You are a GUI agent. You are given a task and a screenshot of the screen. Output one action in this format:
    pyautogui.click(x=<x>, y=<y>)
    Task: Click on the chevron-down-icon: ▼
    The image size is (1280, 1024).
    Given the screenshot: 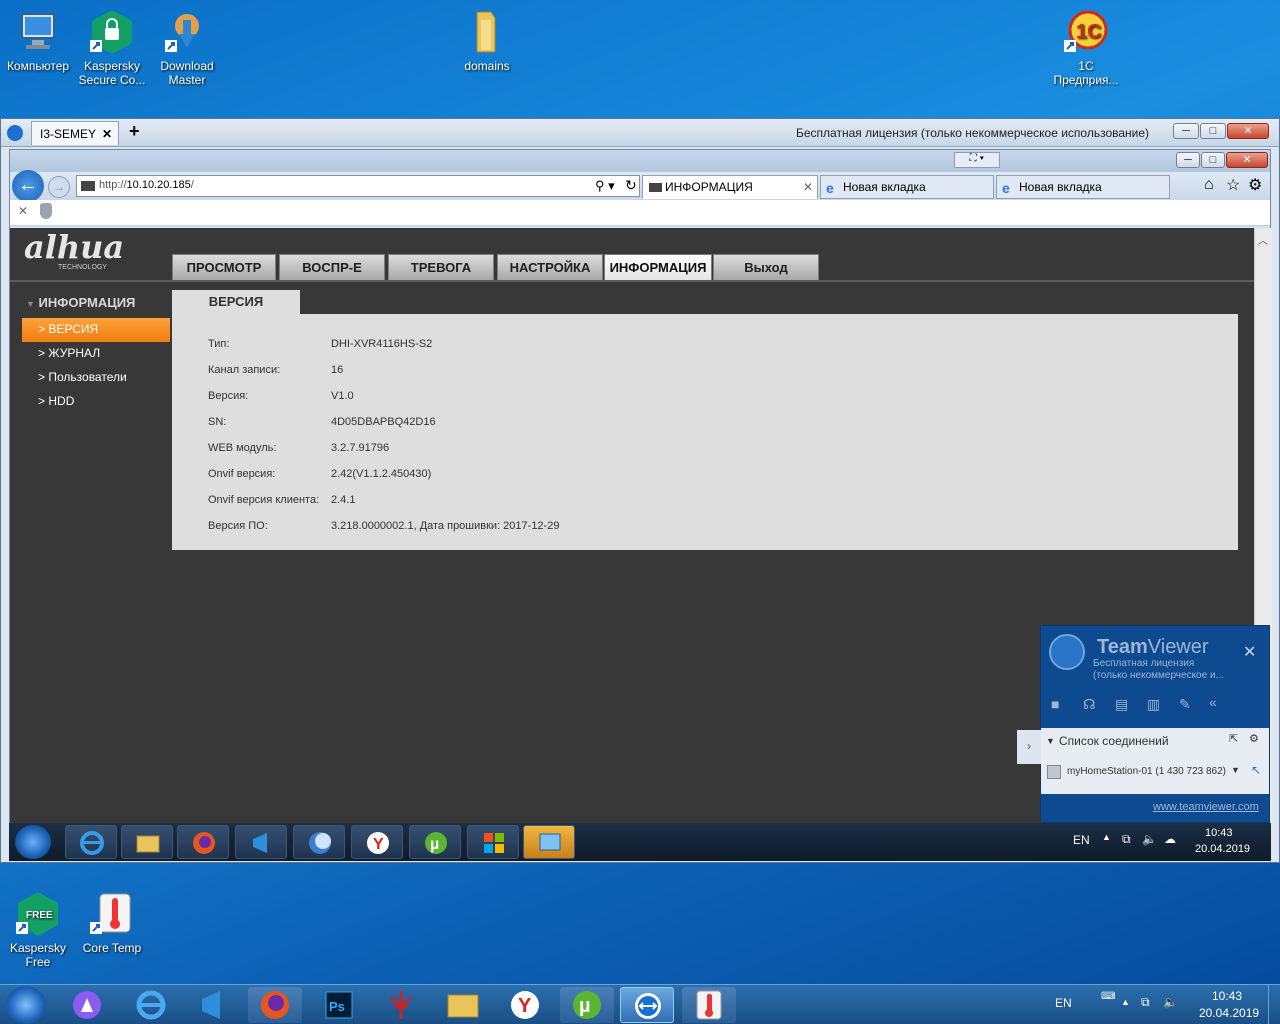 What is the action you would take?
    pyautogui.click(x=1235, y=770)
    